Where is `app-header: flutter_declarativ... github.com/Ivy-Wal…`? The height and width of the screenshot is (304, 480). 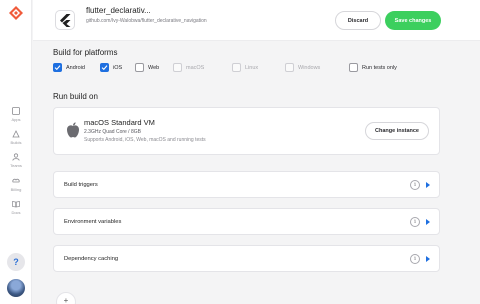
app-header: flutter_declarativ... github.com/Ivy-Wal… is located at coordinates (256, 20).